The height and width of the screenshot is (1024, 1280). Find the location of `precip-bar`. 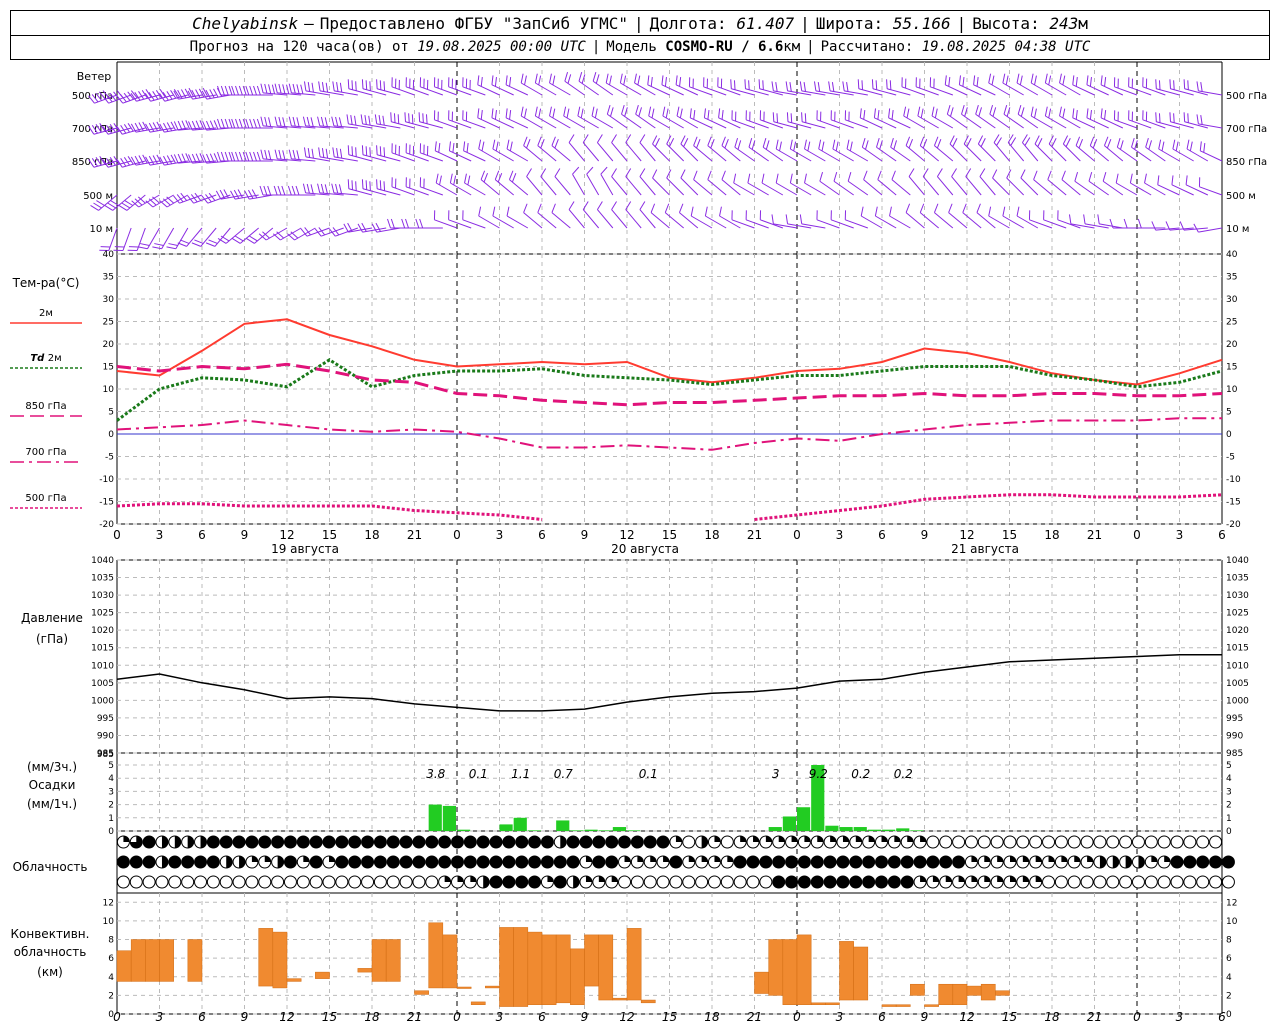

precip-bar is located at coordinates (903, 829).